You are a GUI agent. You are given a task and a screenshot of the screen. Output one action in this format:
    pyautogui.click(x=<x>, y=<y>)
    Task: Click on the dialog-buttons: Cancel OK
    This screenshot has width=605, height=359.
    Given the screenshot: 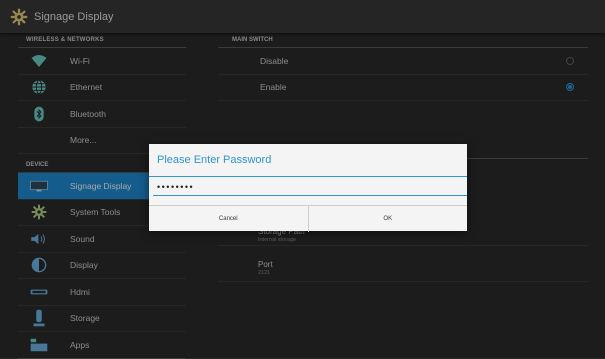 What is the action you would take?
    pyautogui.click(x=308, y=218)
    